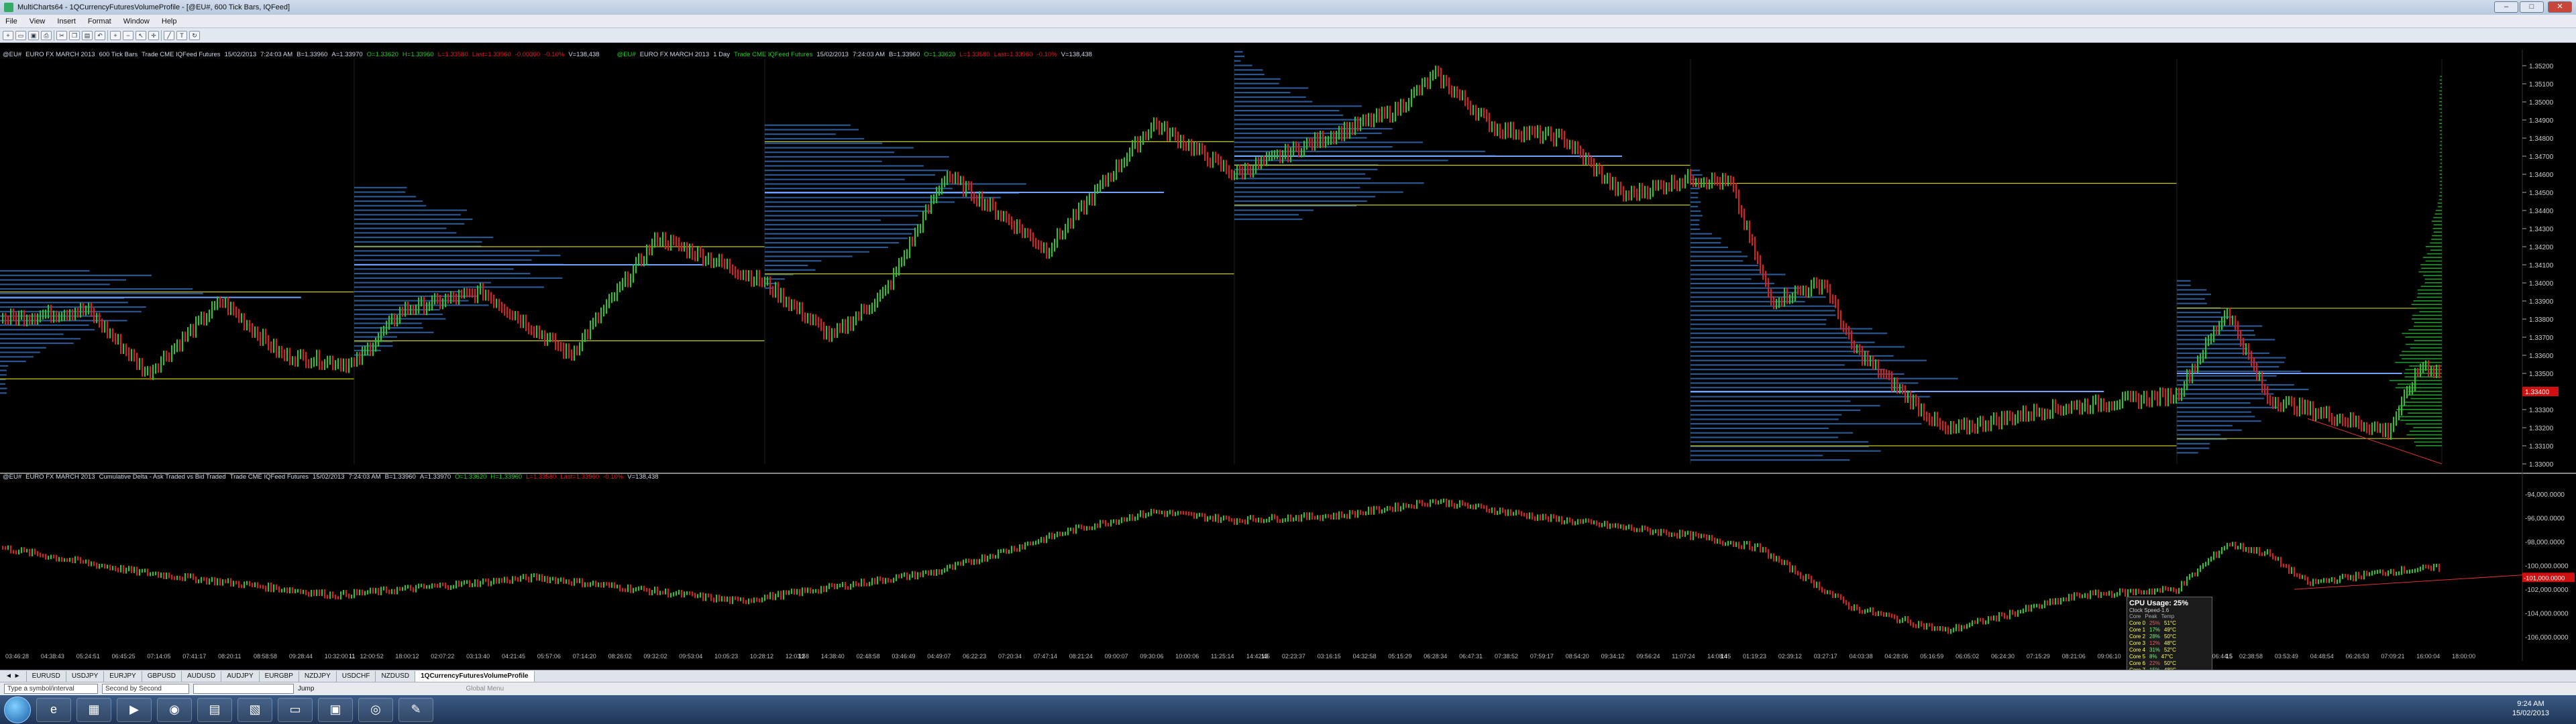 This screenshot has height=724, width=2576. I want to click on time-axis-label: 10:32:00, so click(336, 656).